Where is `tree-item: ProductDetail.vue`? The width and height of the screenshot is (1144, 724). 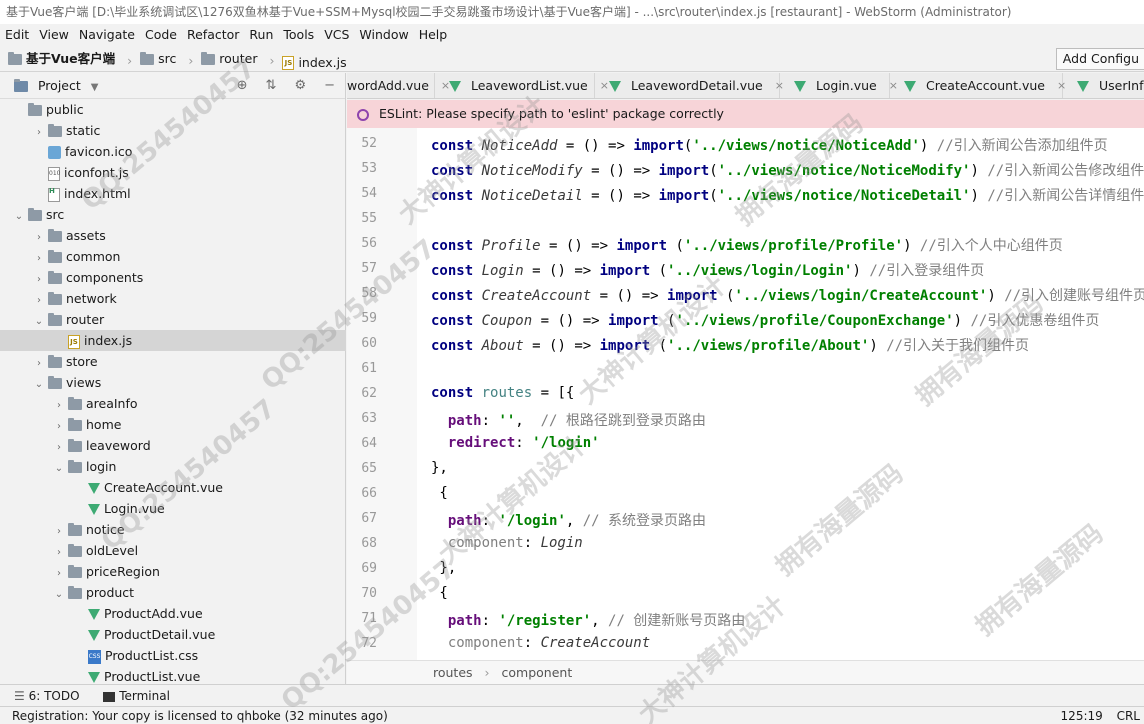
tree-item: ProductDetail.vue is located at coordinates (173, 634).